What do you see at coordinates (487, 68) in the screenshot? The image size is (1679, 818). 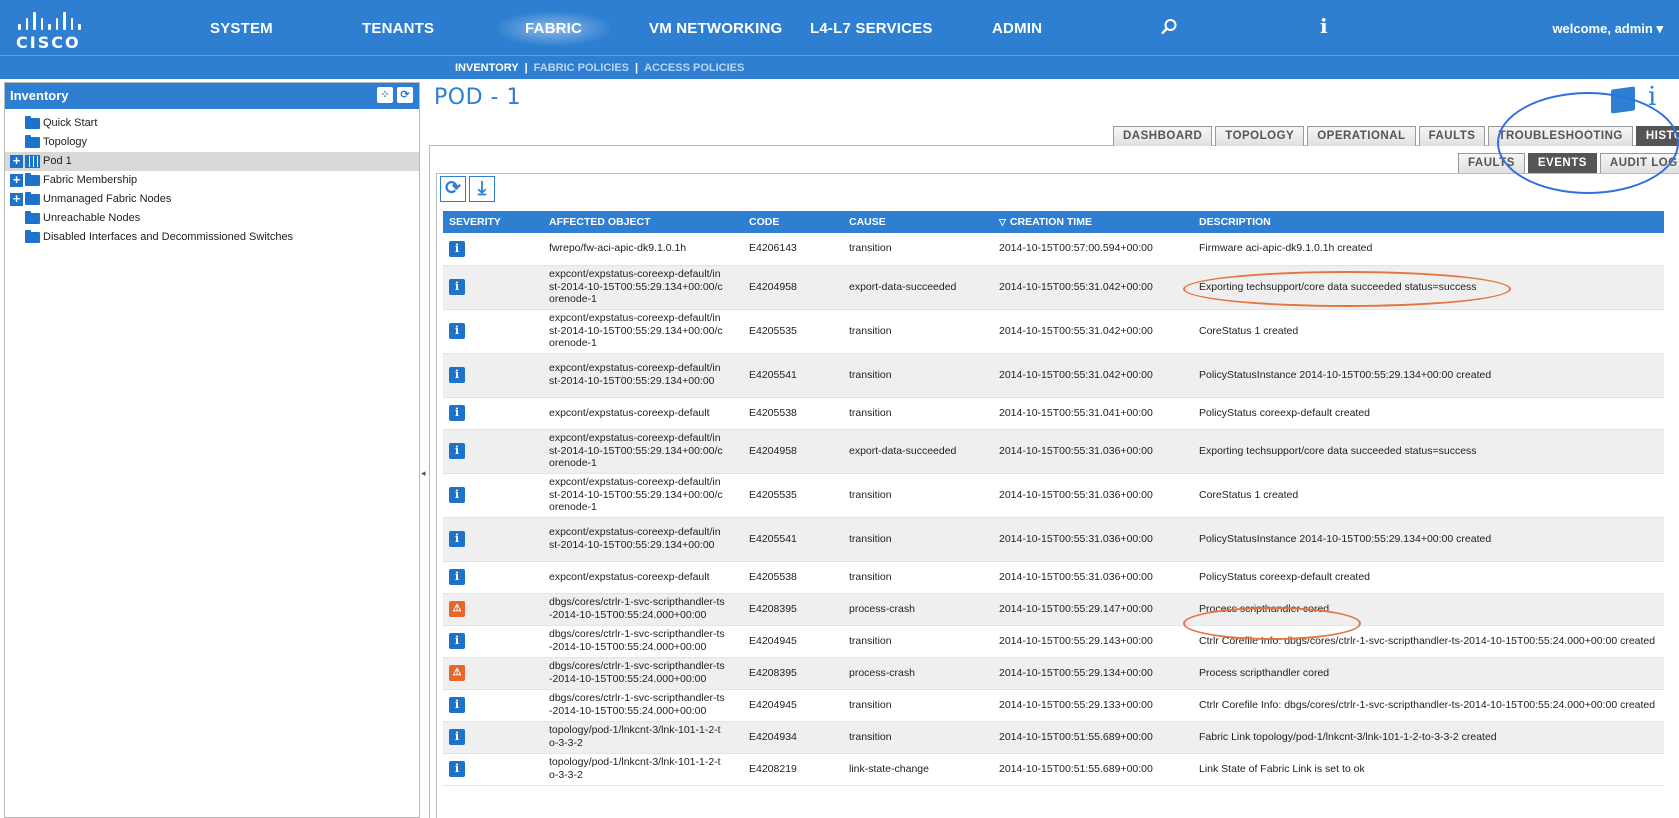 I see `subnav-inventory: INVENTORY` at bounding box center [487, 68].